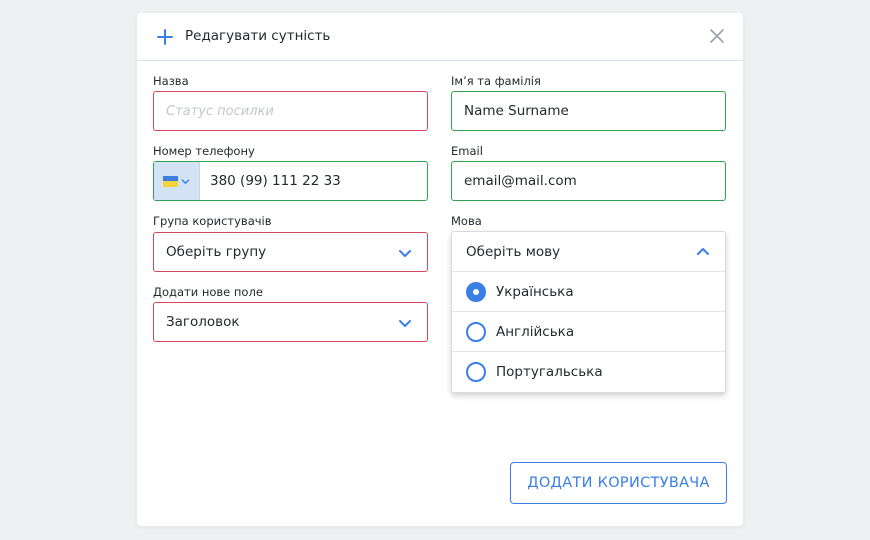 This screenshot has height=540, width=870. What do you see at coordinates (290, 252) in the screenshot?
I see `user-group-select: Оберіть групу` at bounding box center [290, 252].